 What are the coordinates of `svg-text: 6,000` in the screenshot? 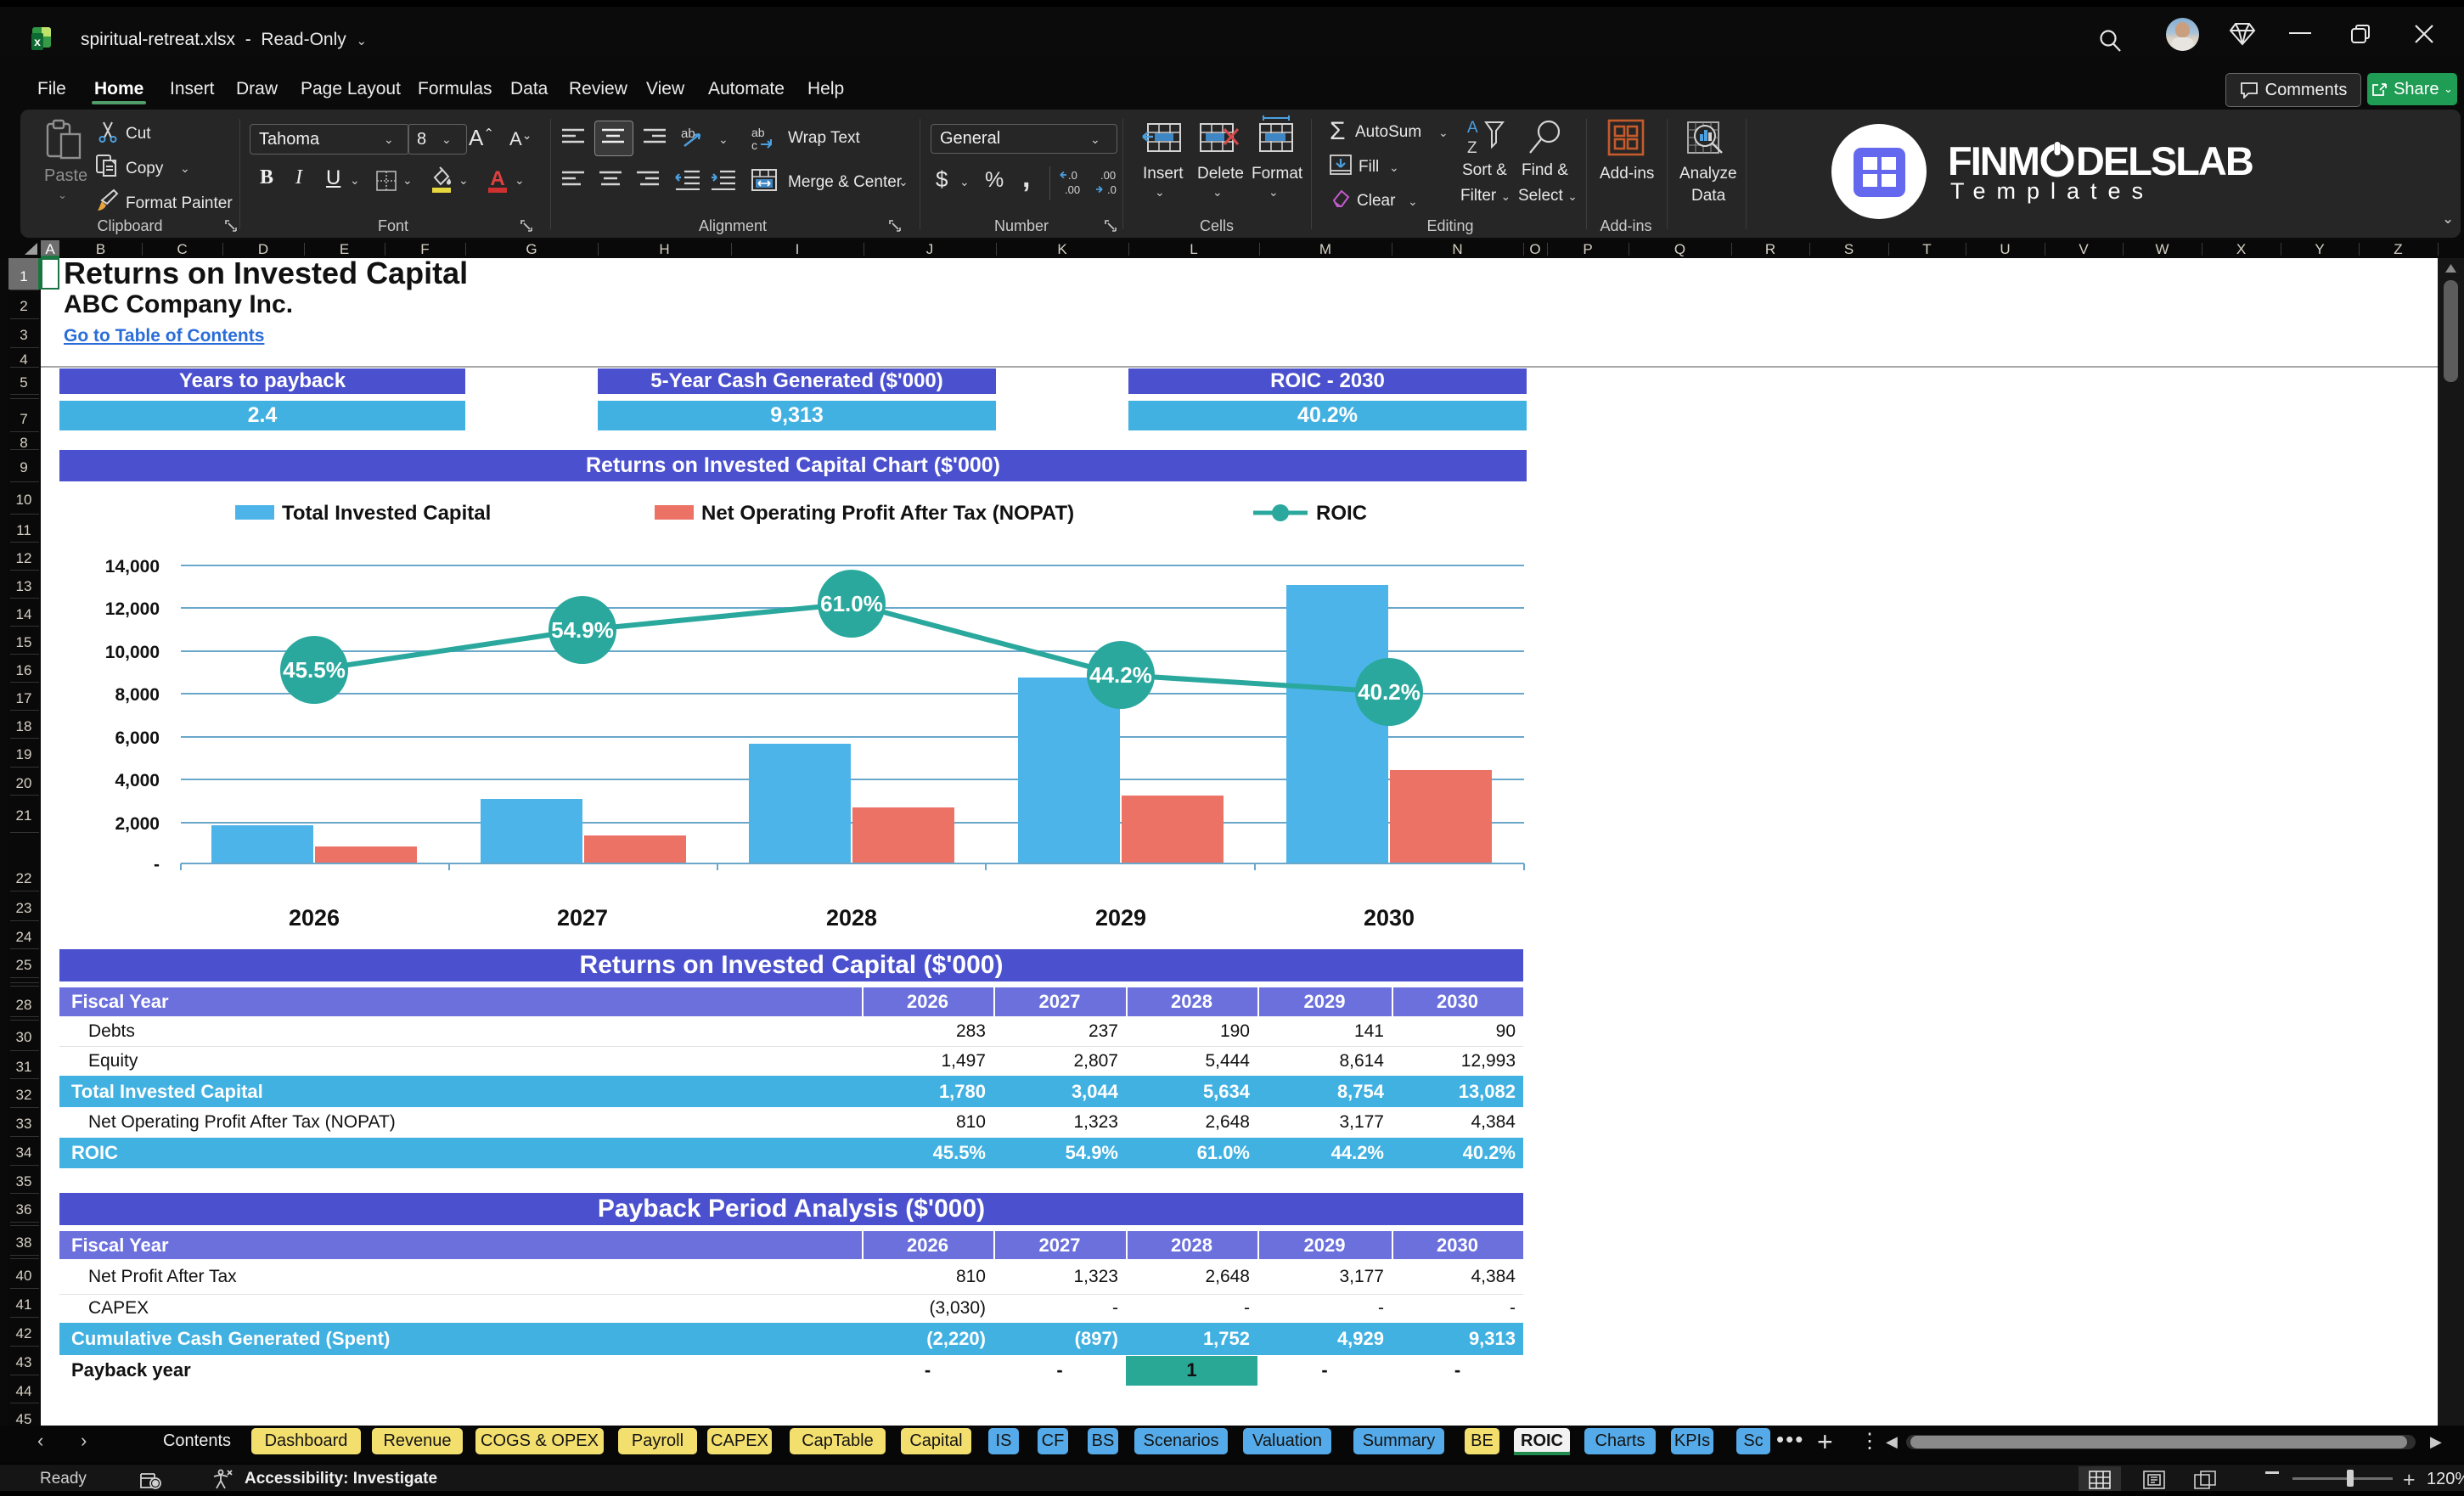 It's located at (137, 738).